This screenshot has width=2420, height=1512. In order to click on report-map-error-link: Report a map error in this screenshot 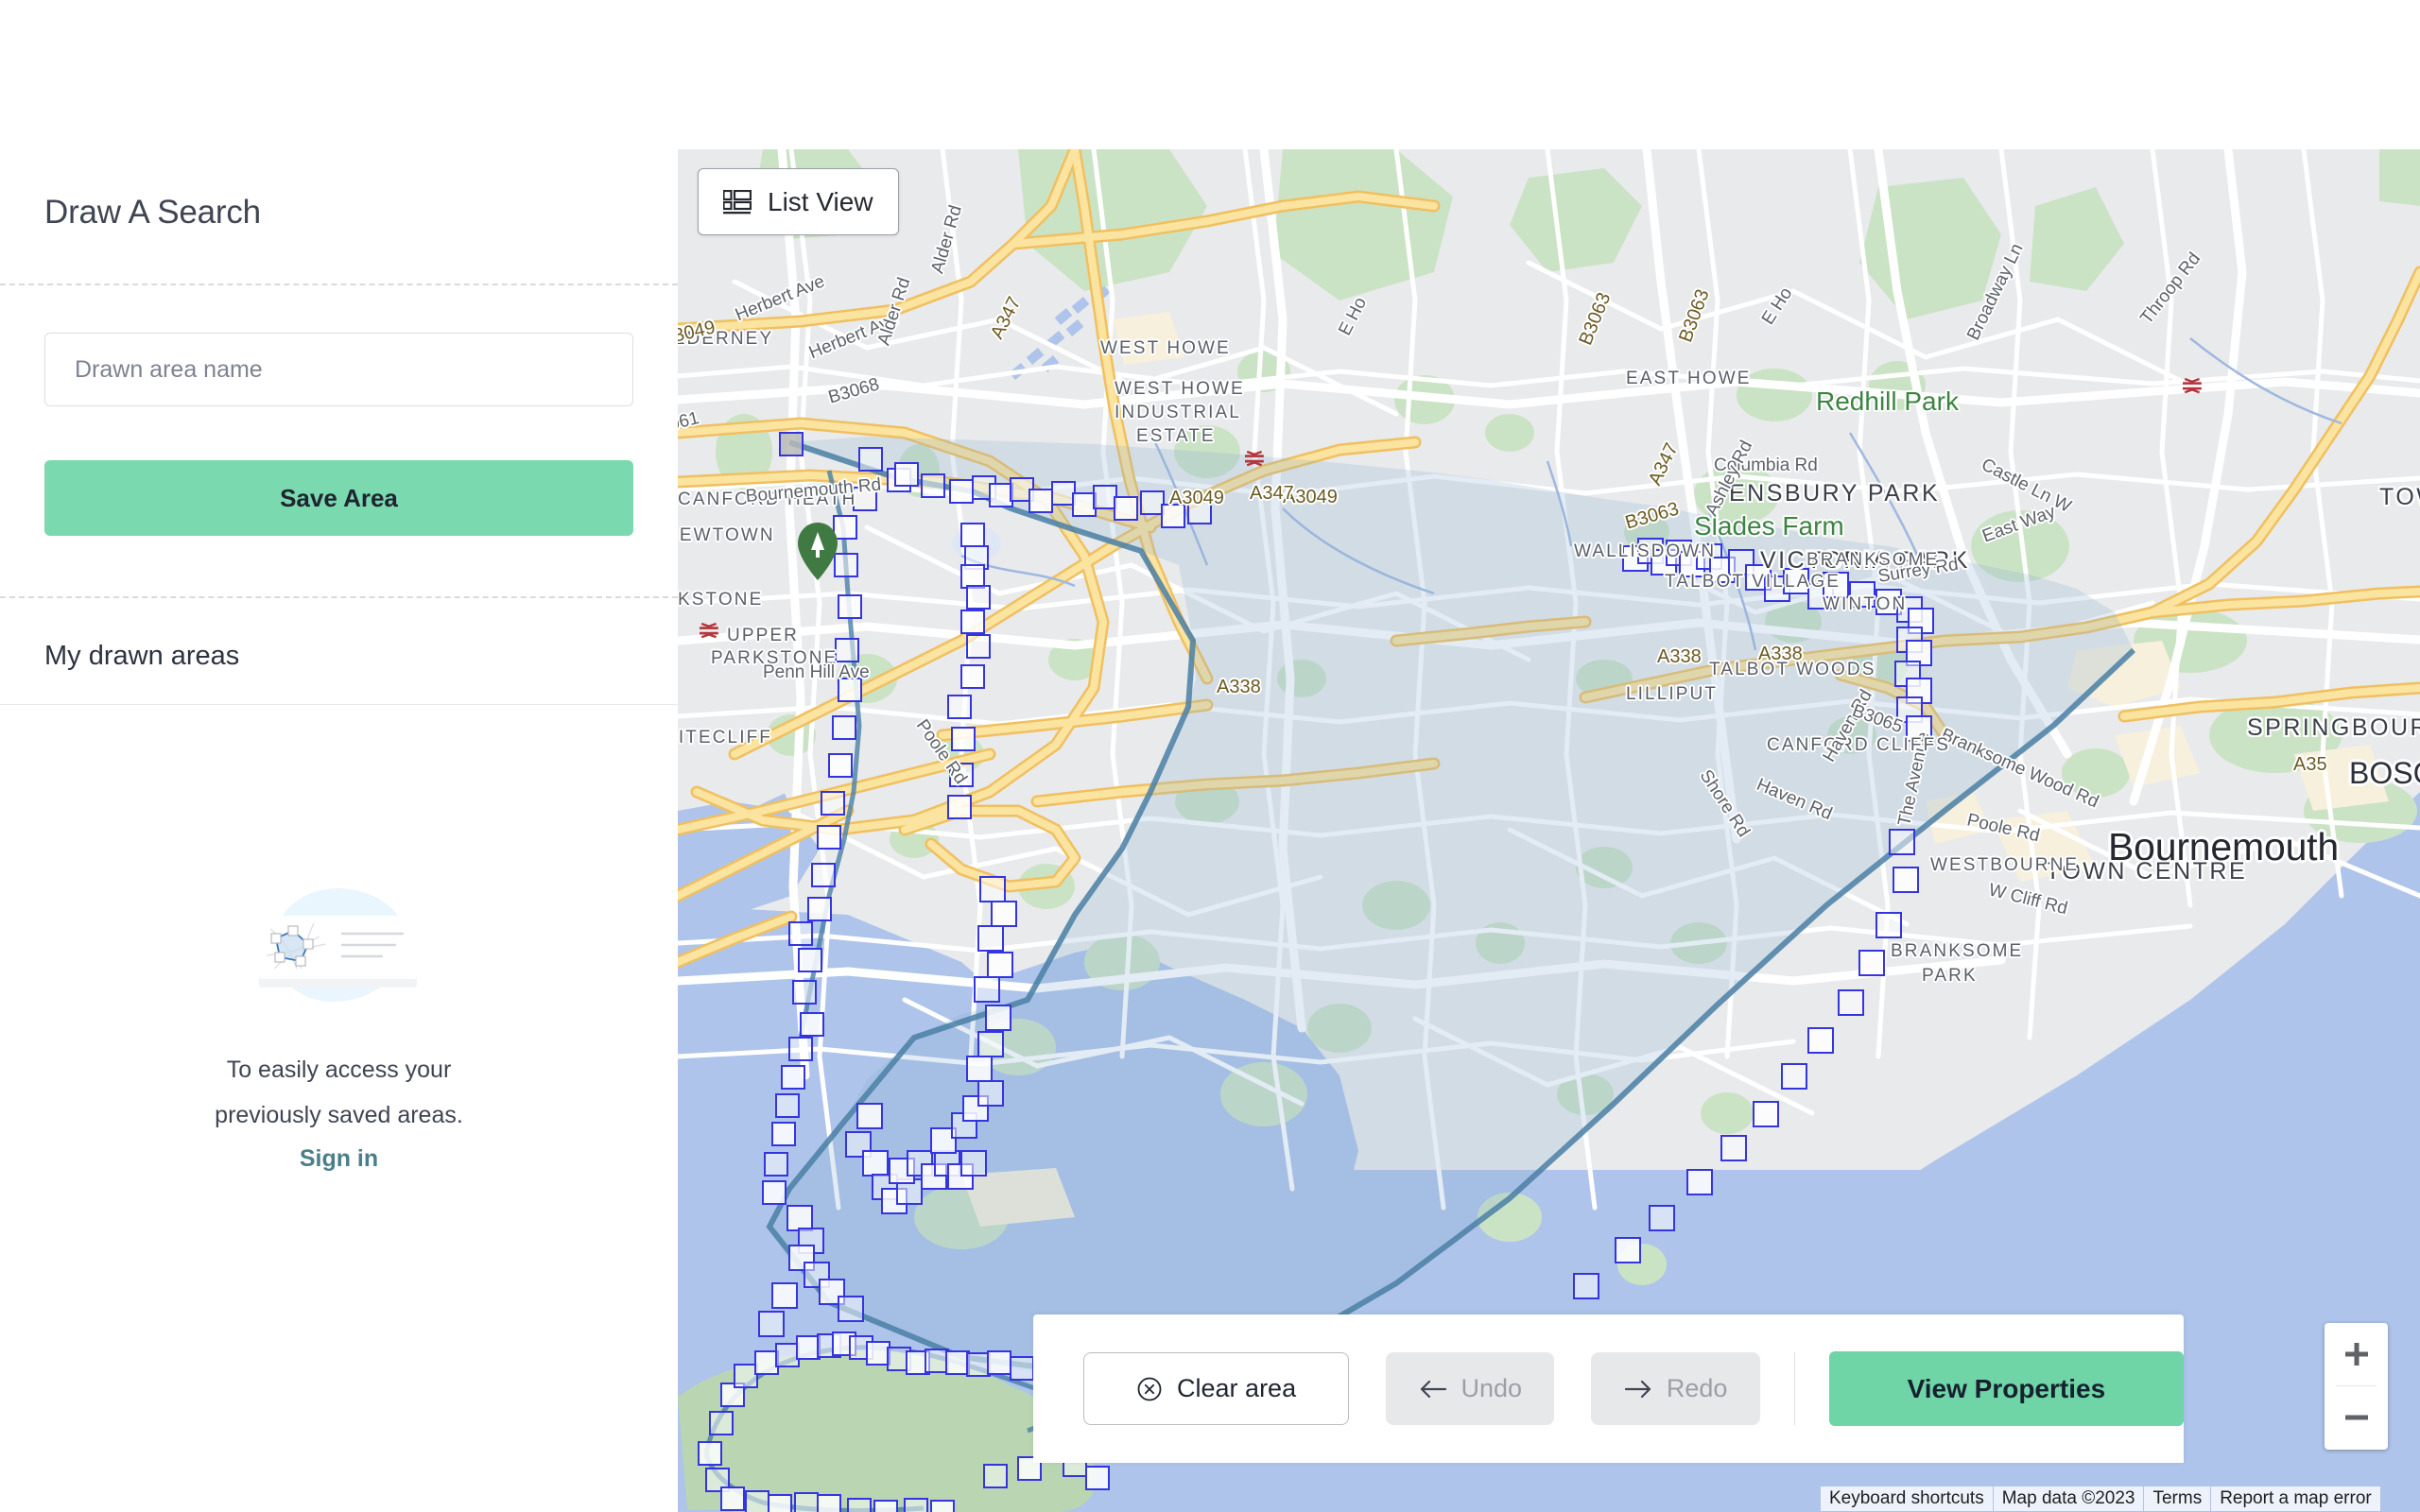, I will do `click(2295, 1498)`.